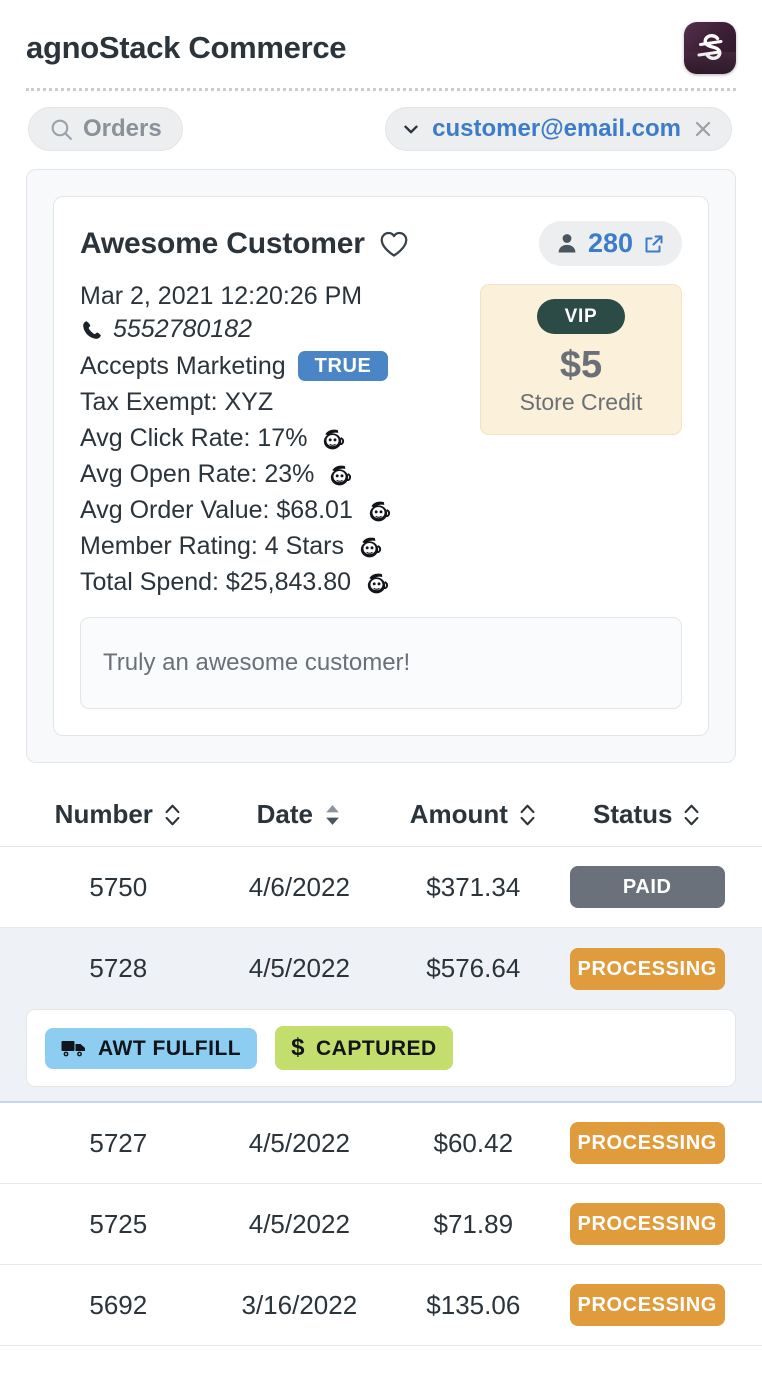  What do you see at coordinates (332, 815) in the screenshot?
I see `sort-chevrons-filled-icon` at bounding box center [332, 815].